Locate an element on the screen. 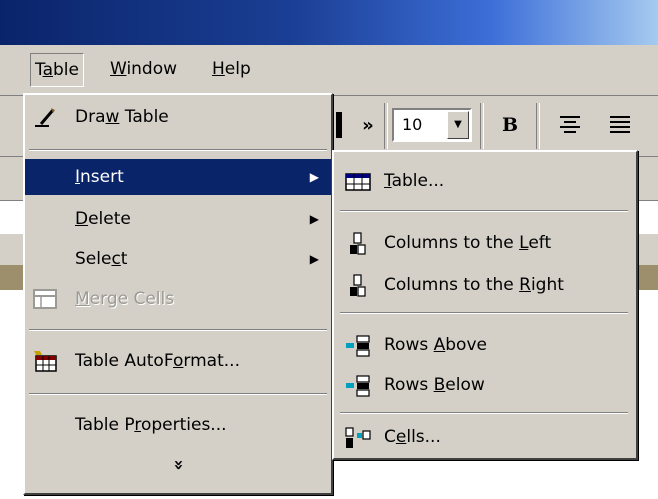  toolbar-more-button: » is located at coordinates (368, 125).